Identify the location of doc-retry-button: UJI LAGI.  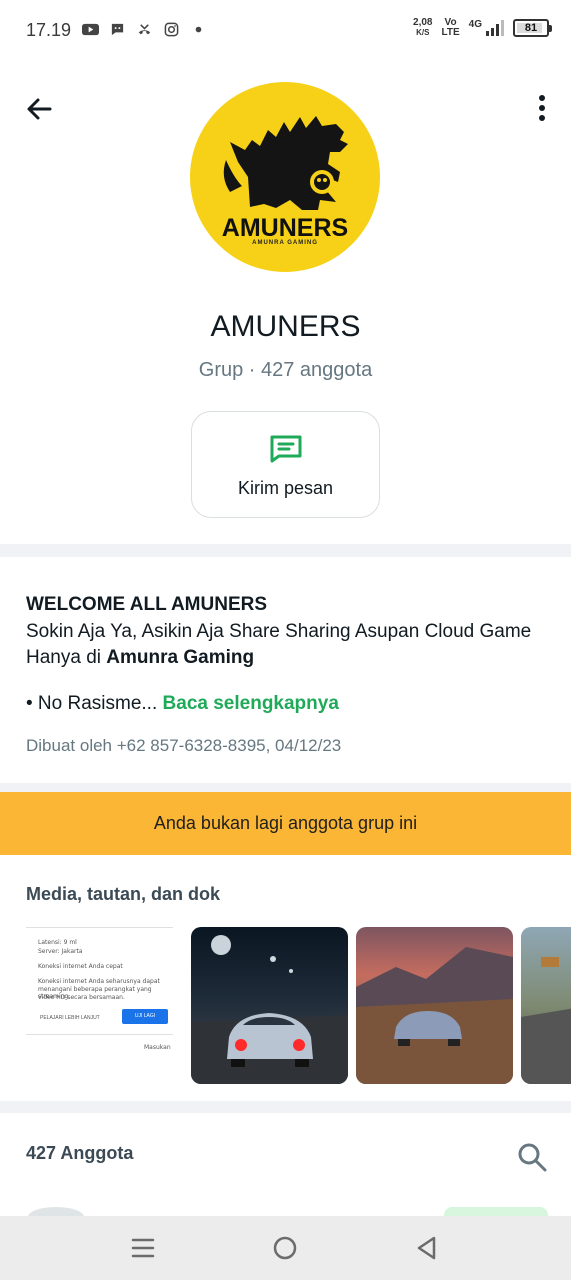
(145, 1016).